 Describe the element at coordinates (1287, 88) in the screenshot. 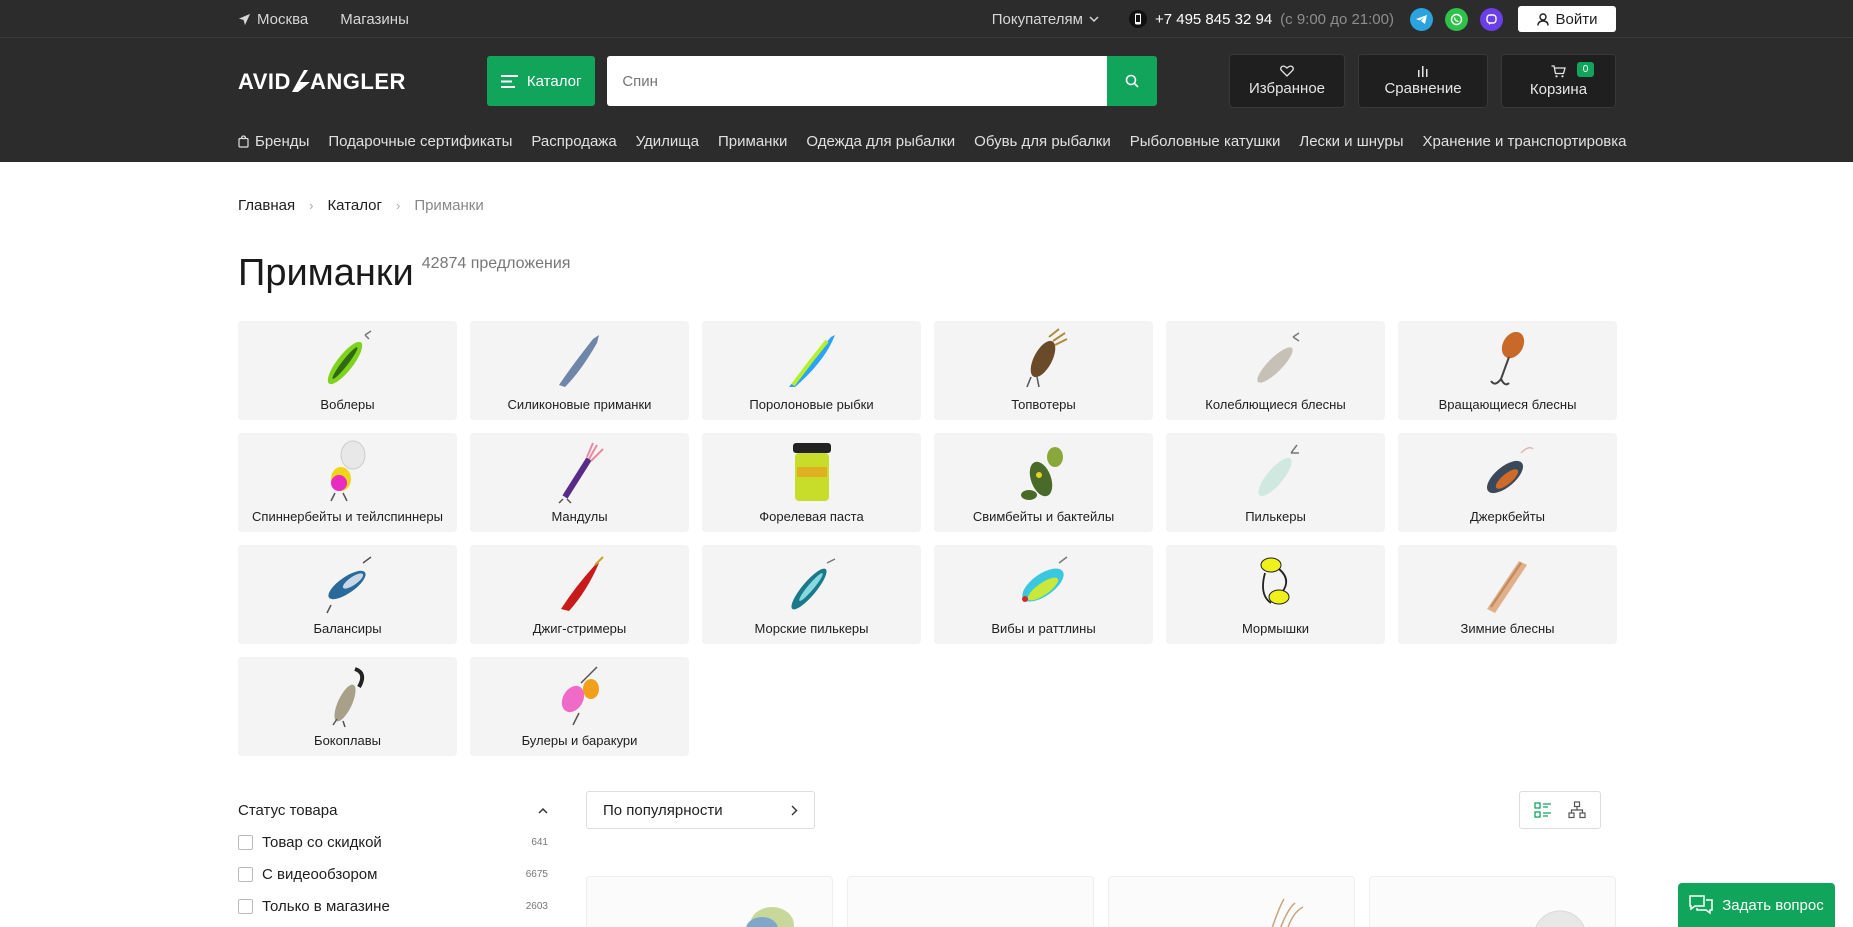

I see `favorites-label: Избранное` at that location.